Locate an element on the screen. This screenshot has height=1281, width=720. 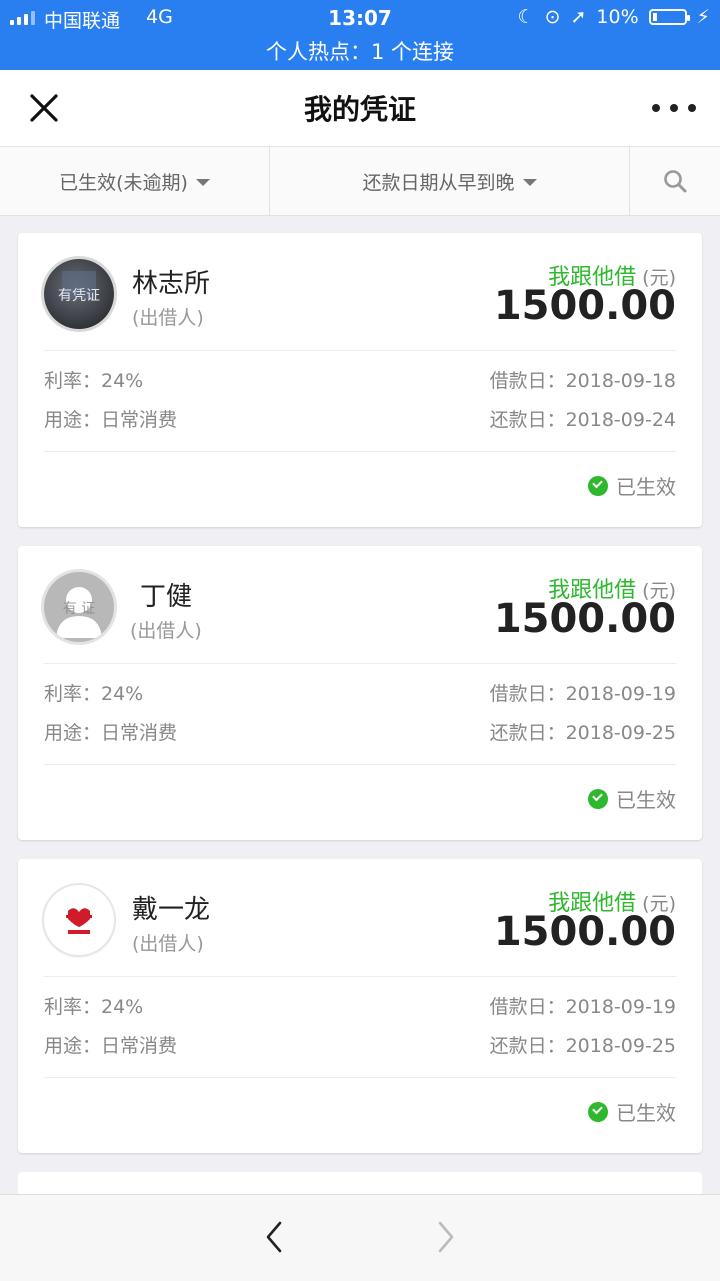
search-icon is located at coordinates (675, 181).